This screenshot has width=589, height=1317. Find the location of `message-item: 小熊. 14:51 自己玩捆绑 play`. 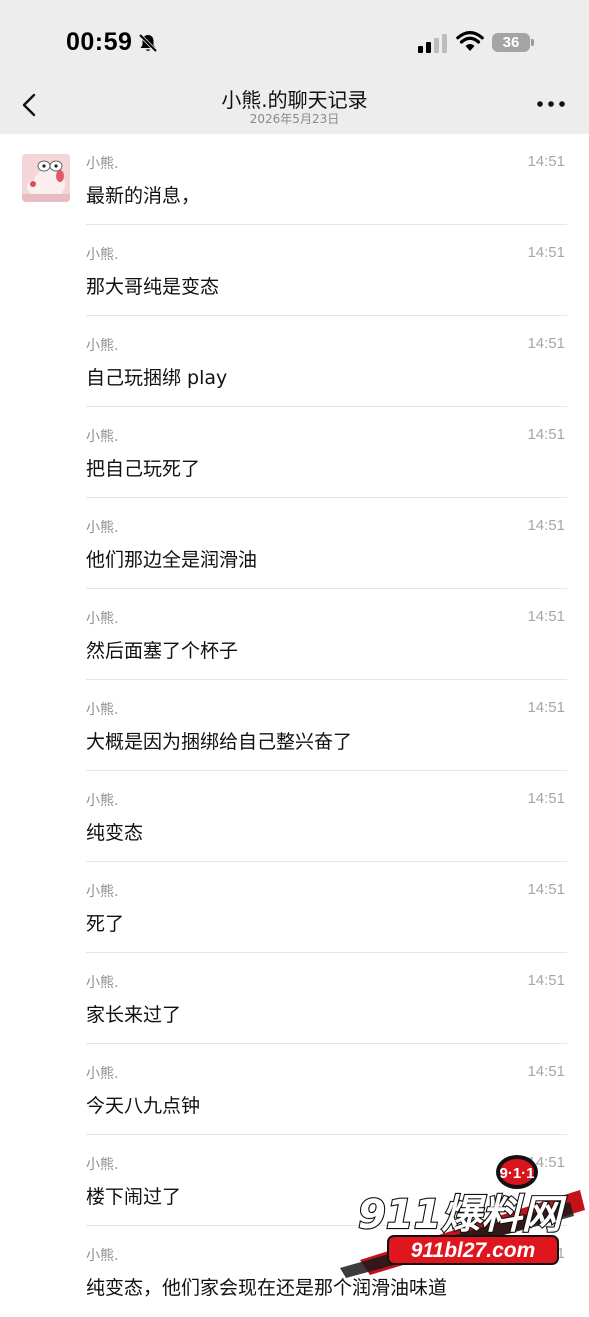

message-item: 小熊. 14:51 自己玩捆绑 play is located at coordinates (294, 361).